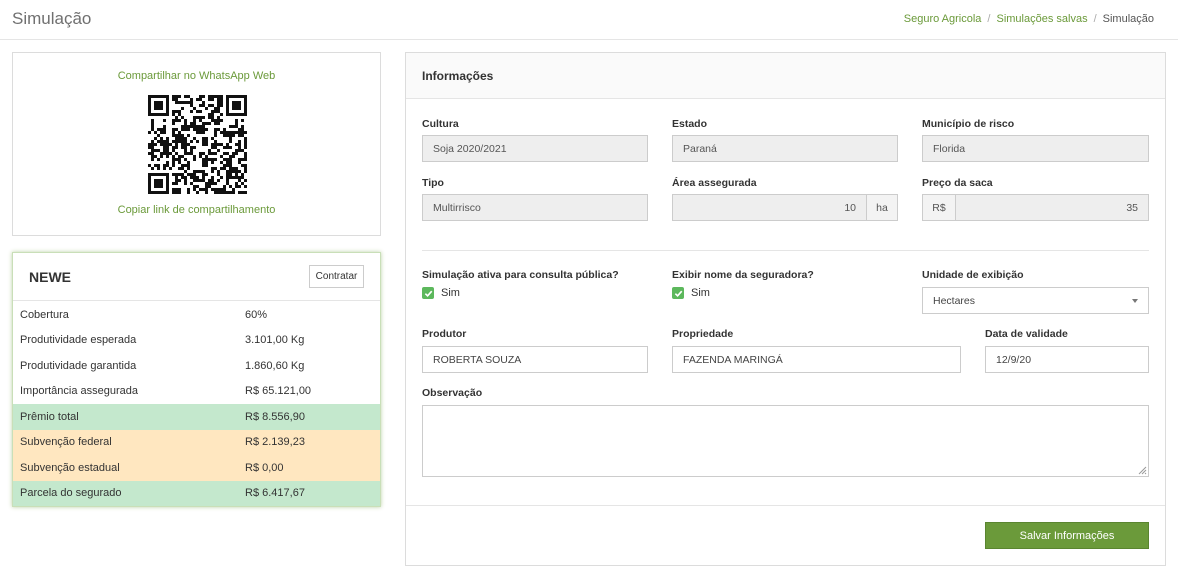 The image size is (1178, 568). What do you see at coordinates (433, 183) in the screenshot?
I see `tipo-label: Tipo` at bounding box center [433, 183].